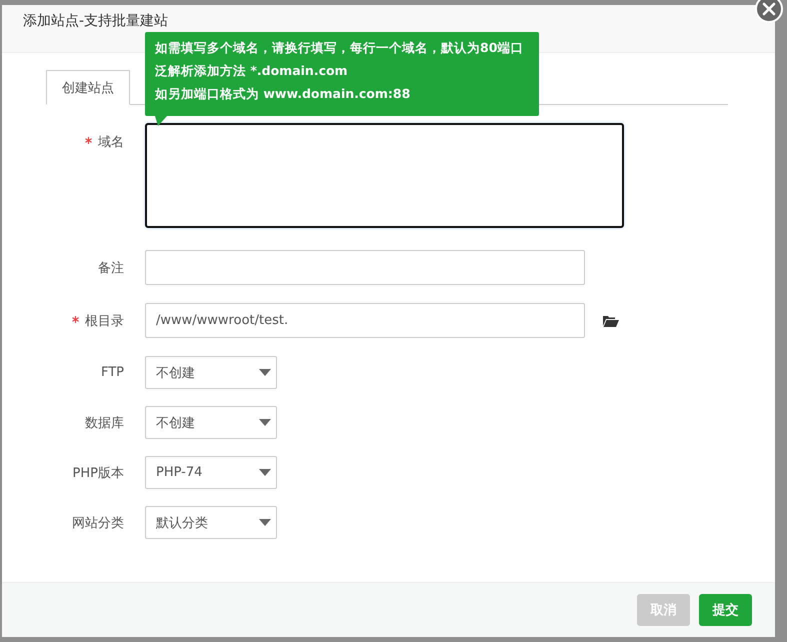  Describe the element at coordinates (111, 268) in the screenshot. I see `field-label: 备注` at that location.